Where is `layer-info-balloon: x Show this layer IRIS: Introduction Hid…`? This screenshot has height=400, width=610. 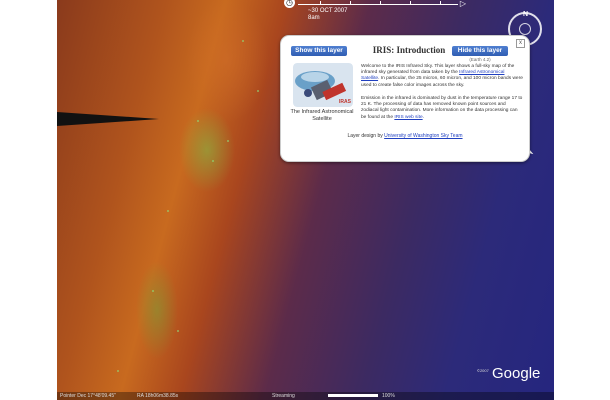 layer-info-balloon: x Show this layer IRIS: Introduction Hid… is located at coordinates (405, 98).